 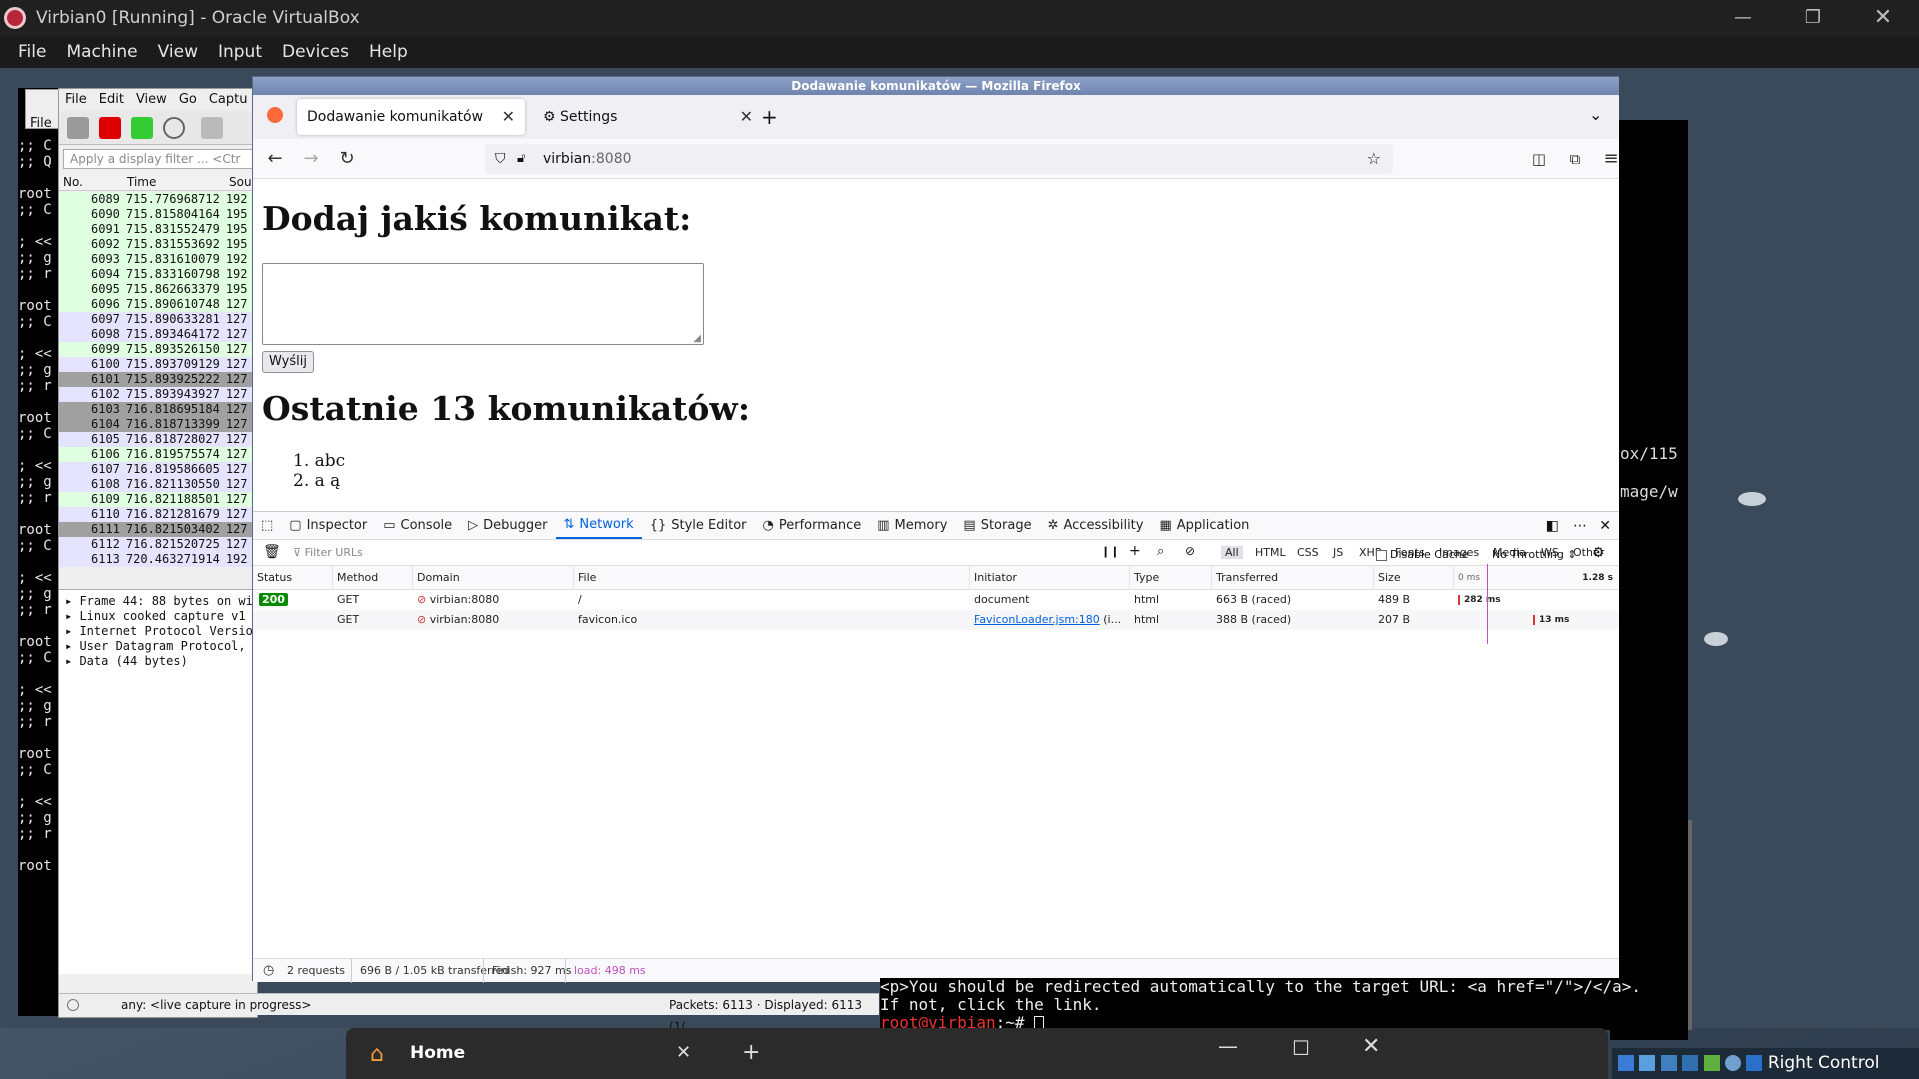 I want to click on menu-machine: Machine, so click(x=101, y=52).